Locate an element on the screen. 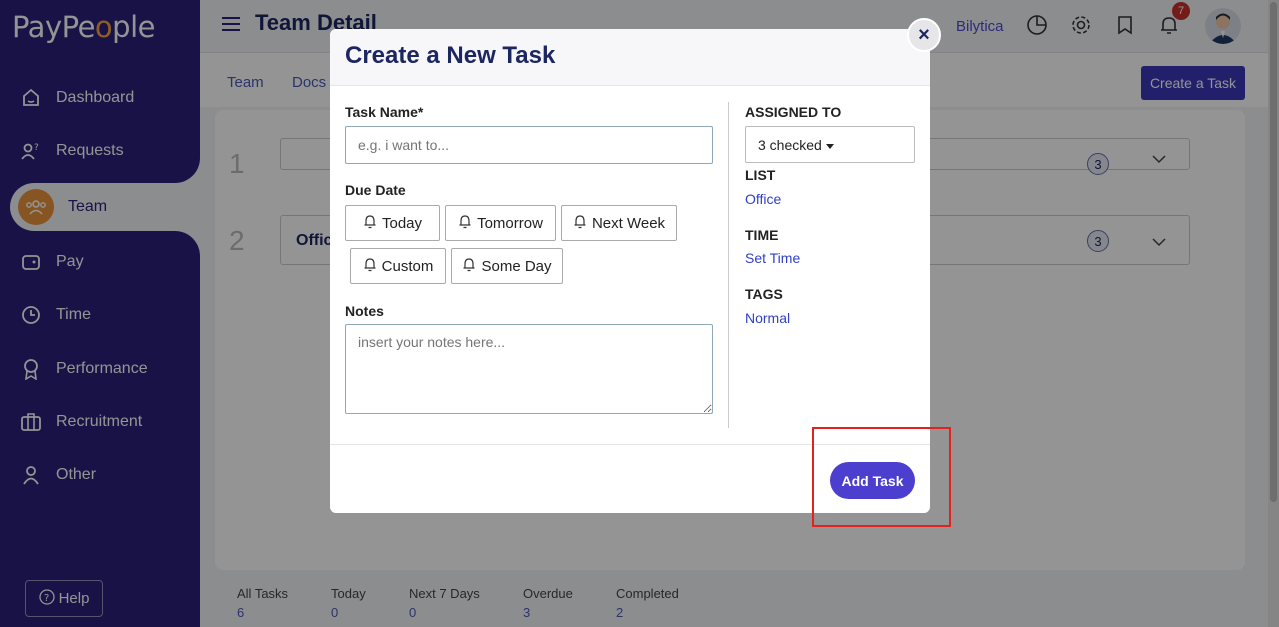 This screenshot has width=1279, height=627. assigned-to-dropdown: 3 checked is located at coordinates (830, 144).